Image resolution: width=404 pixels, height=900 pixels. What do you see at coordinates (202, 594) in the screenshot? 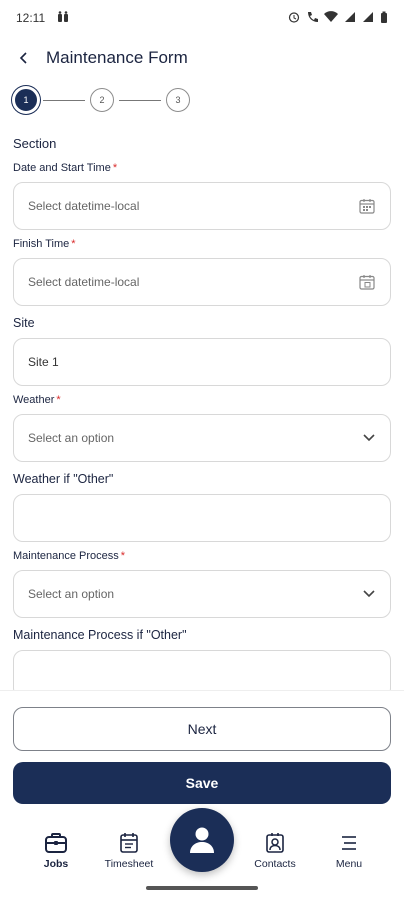
I see `maintenance-process-select: Select an option` at bounding box center [202, 594].